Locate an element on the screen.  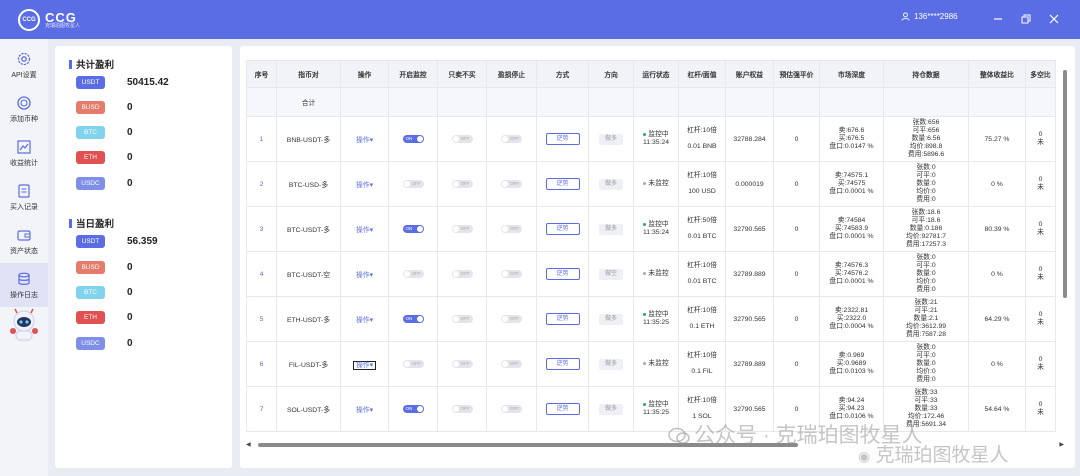
row-index: 3 is located at coordinates (261, 229).